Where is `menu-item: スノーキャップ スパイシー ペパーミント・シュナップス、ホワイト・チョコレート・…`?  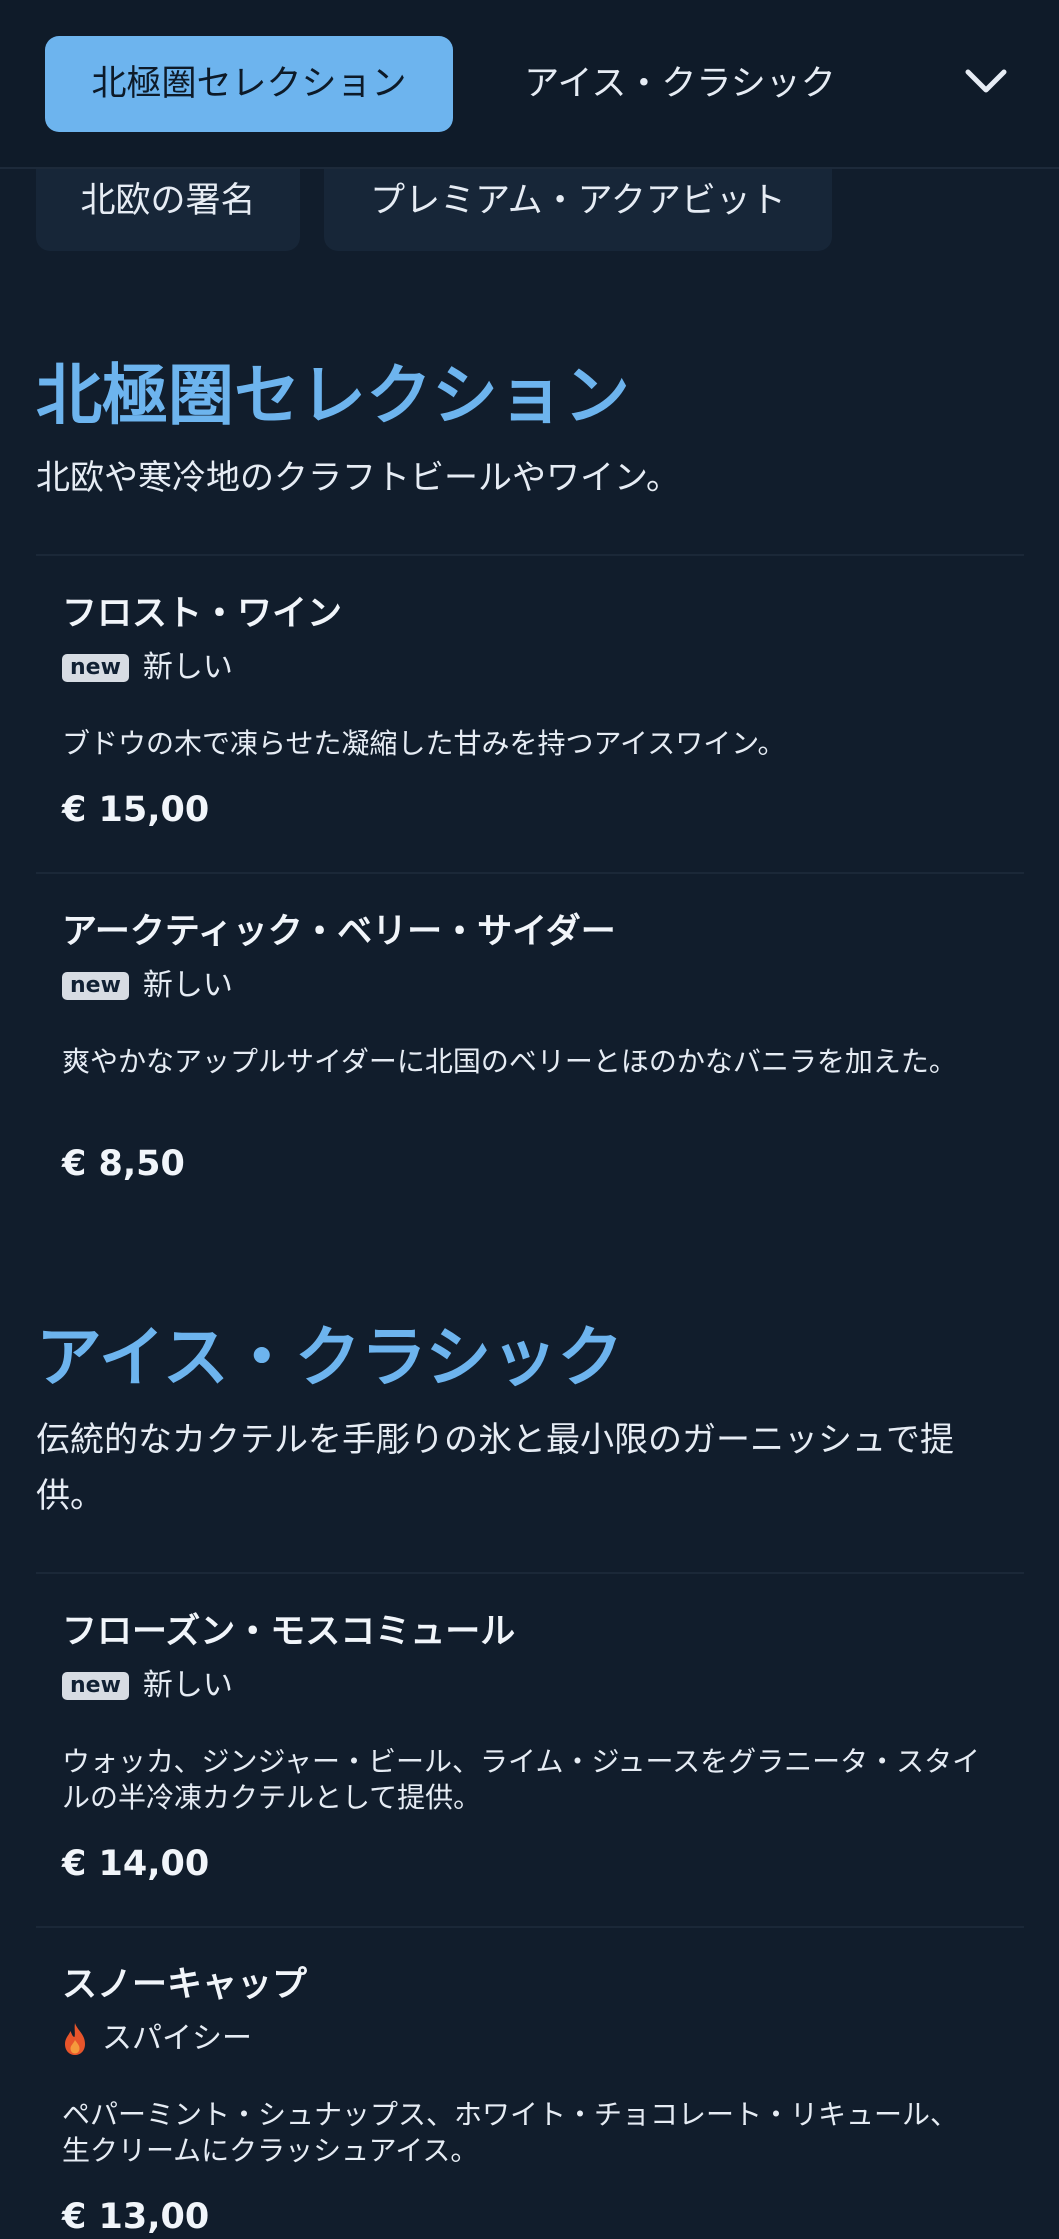 menu-item: スノーキャップ スパイシー ペパーミント・シュナップス、ホワイト・チョコレート・… is located at coordinates (522, 2100).